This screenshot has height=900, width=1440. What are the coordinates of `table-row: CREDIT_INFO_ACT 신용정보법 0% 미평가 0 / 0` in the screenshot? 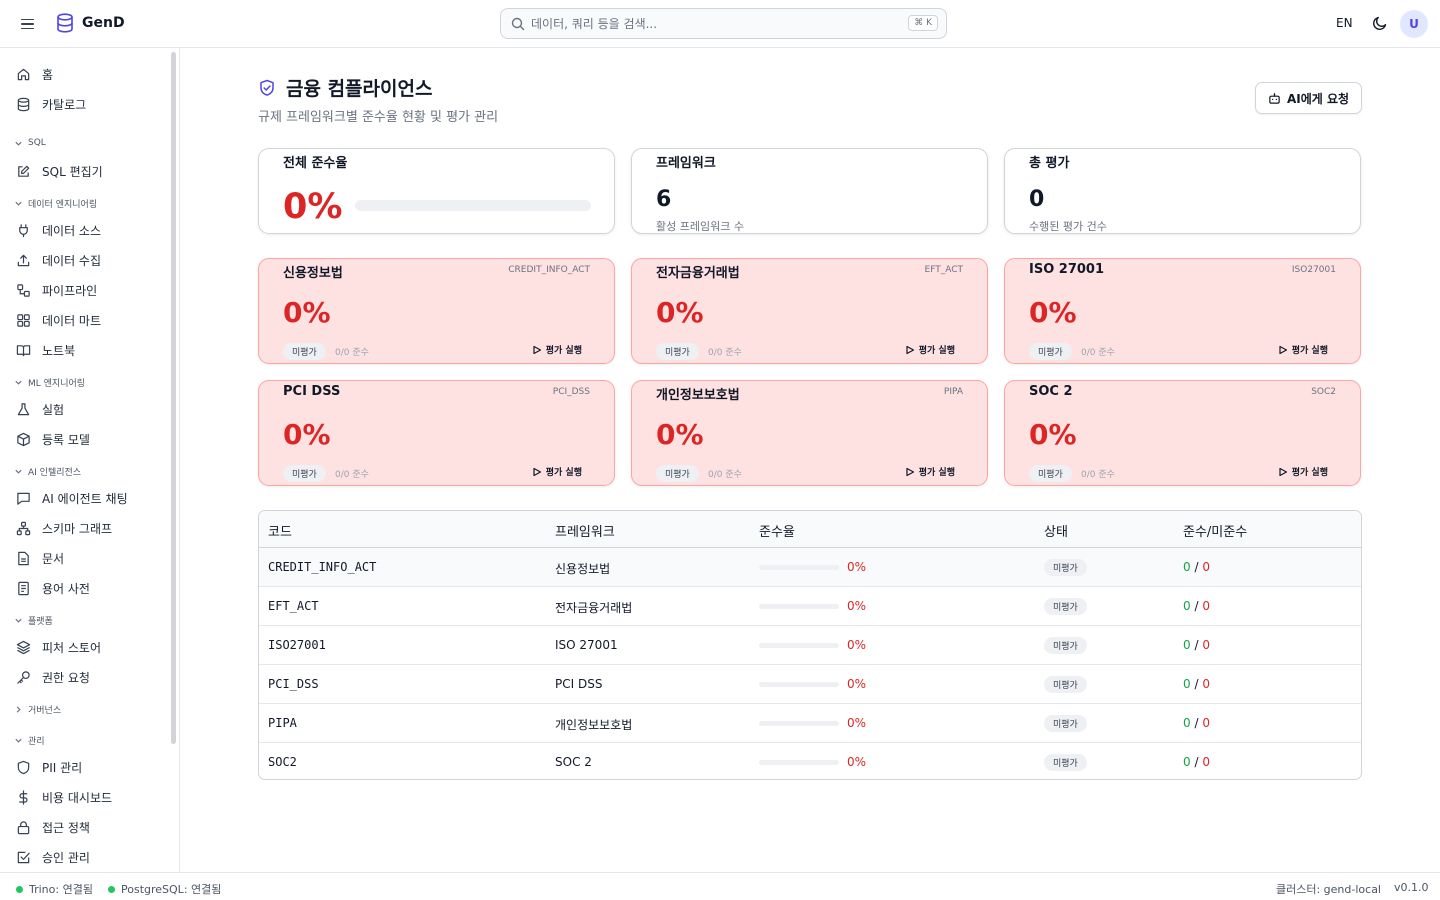 It's located at (810, 567).